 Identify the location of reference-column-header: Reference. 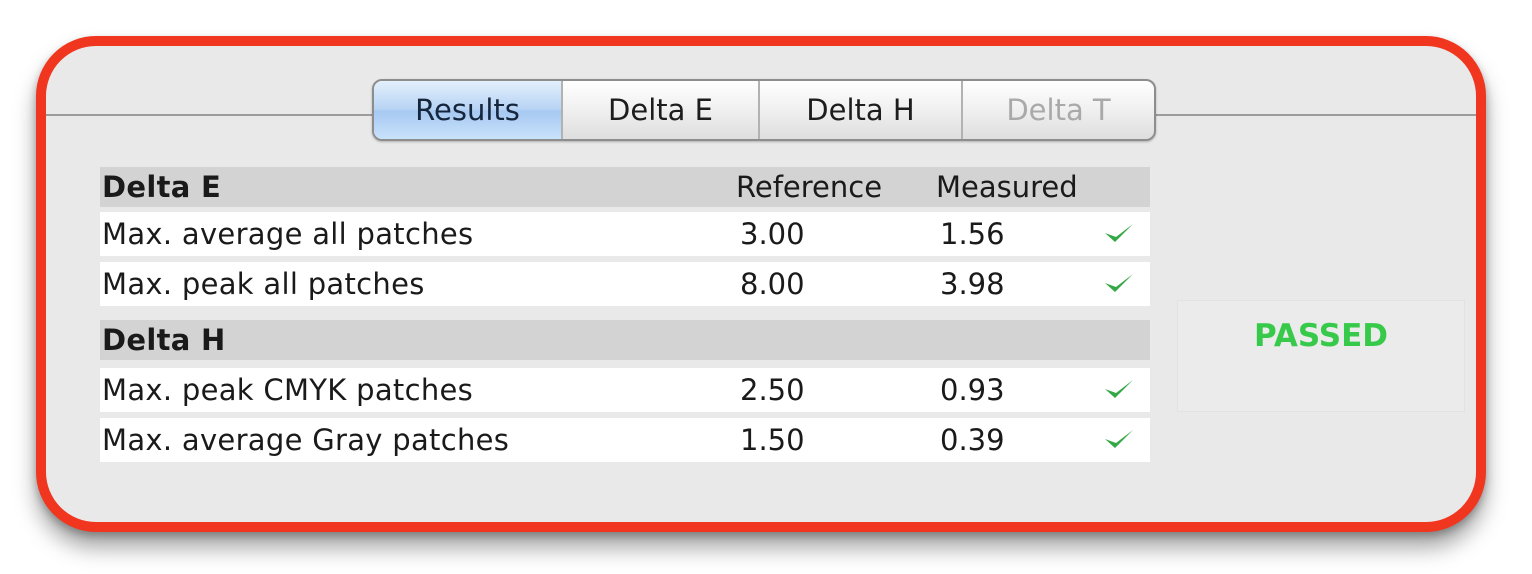
(809, 187).